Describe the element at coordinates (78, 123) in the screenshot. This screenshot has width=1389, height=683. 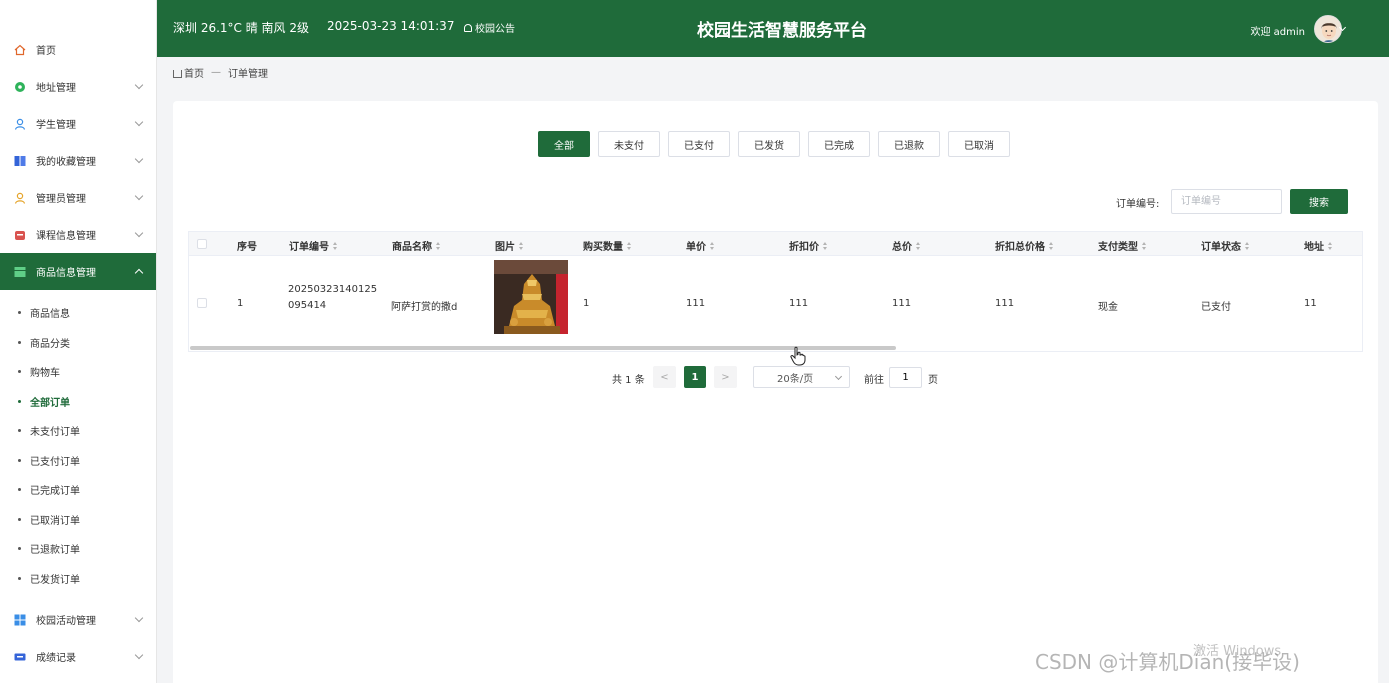
I see `sidebar-item-students: 学生管理` at that location.